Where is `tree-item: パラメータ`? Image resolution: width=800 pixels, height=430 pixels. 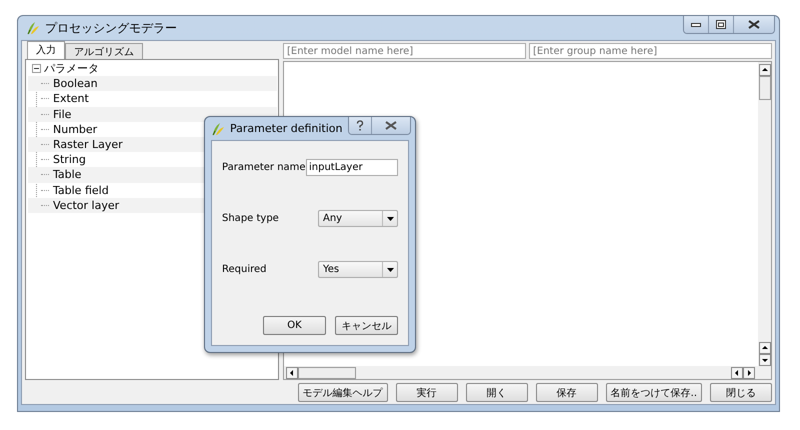 tree-item: パラメータ is located at coordinates (71, 68).